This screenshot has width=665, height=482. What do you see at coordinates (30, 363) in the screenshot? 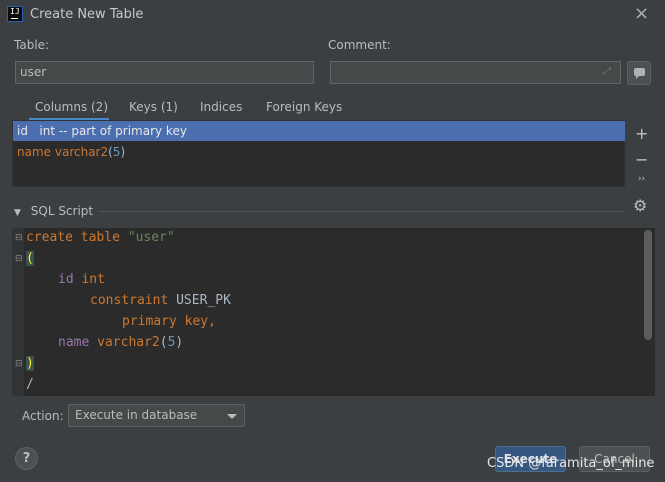
I see `code-line: )` at bounding box center [30, 363].